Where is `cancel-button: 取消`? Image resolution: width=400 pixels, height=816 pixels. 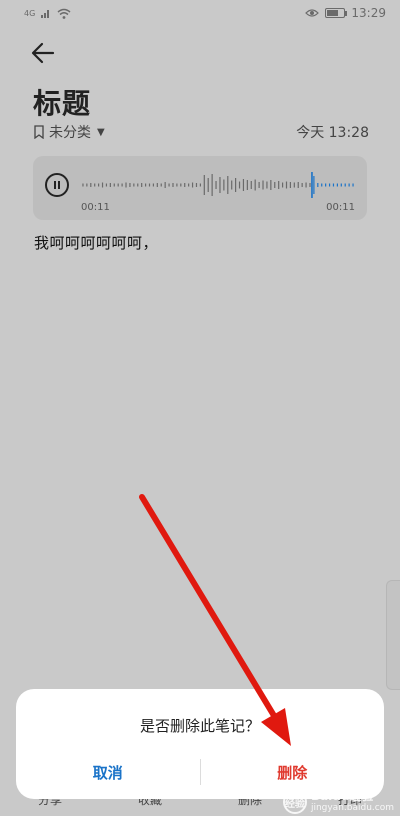 cancel-button: 取消 is located at coordinates (108, 772).